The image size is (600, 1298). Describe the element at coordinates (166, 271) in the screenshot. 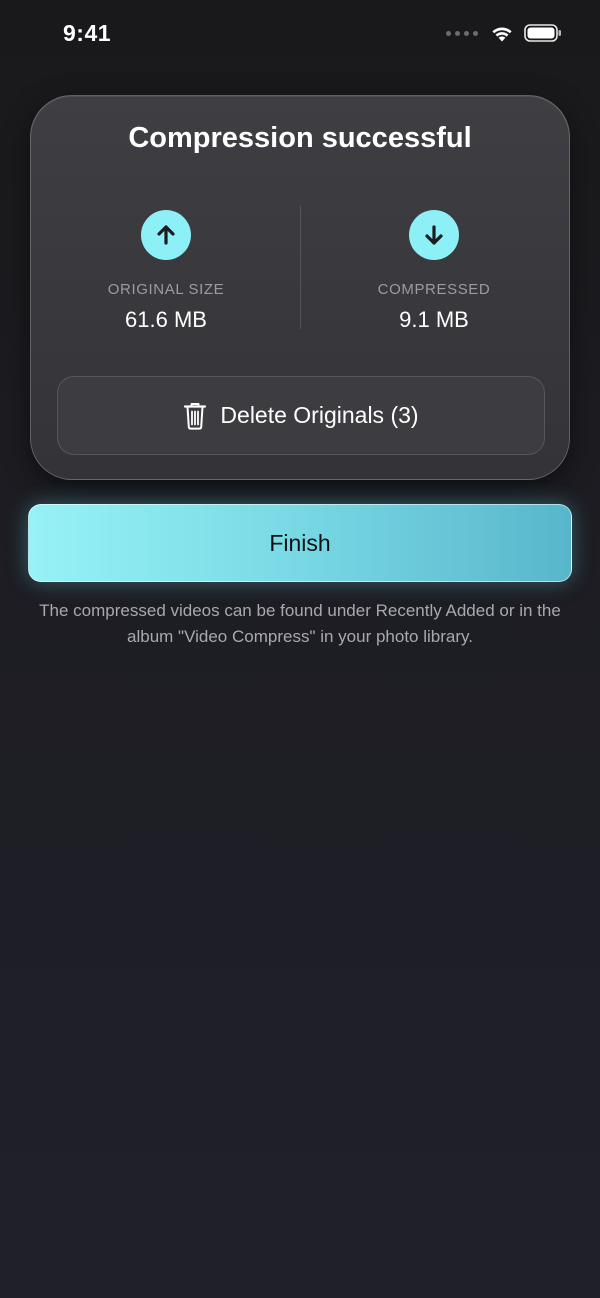

I see `original-size-stat: ORIGINAL SIZE 61.6 MB` at that location.